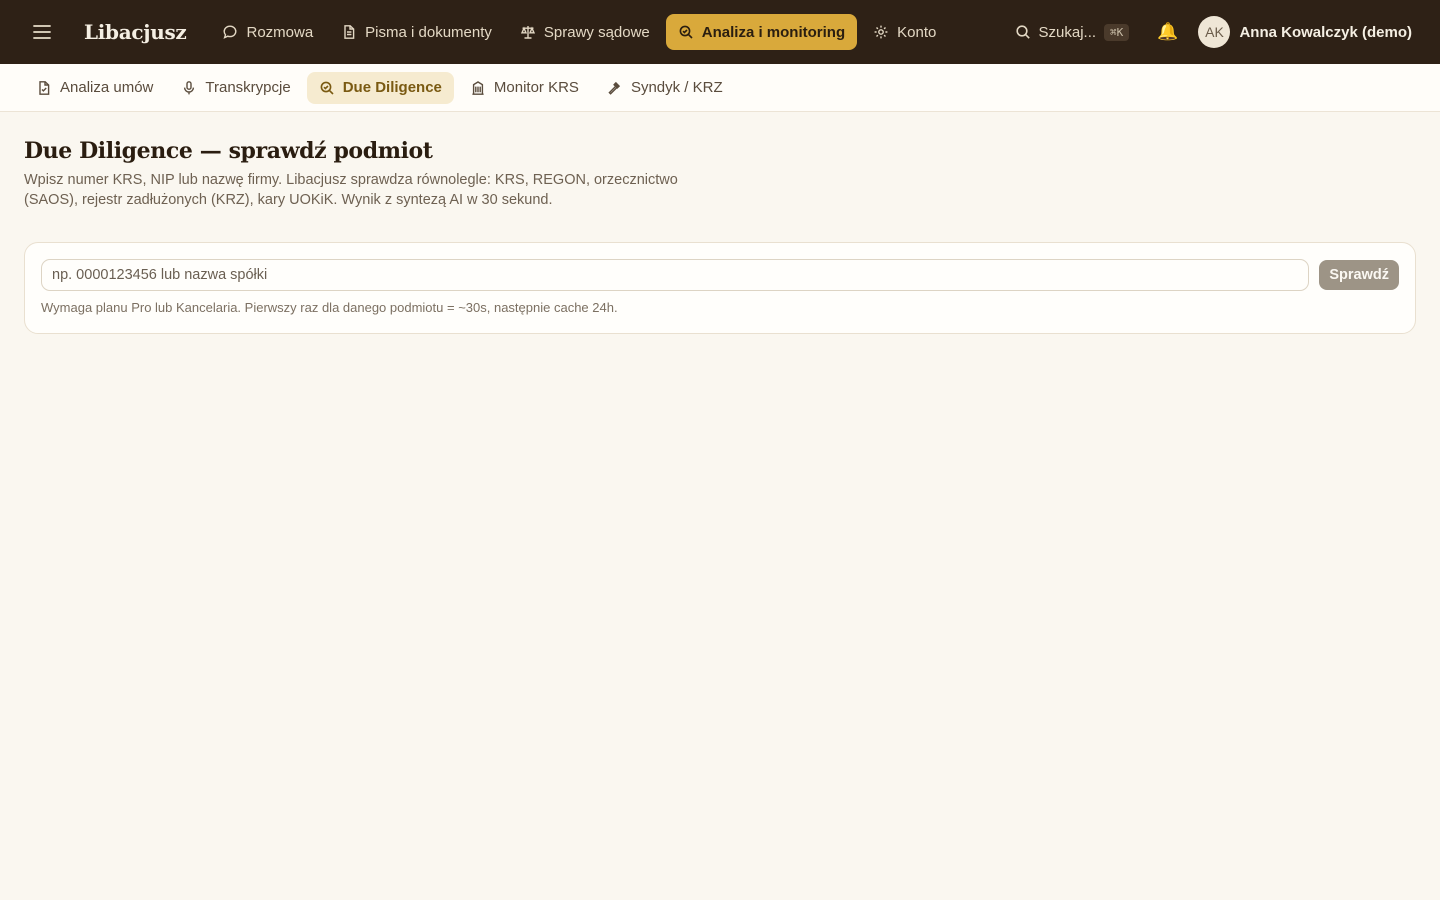 Image resolution: width=1440 pixels, height=900 pixels. I want to click on nav-item-konto: Konto, so click(904, 32).